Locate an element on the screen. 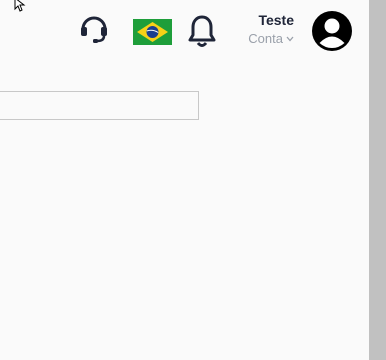 This screenshot has width=386, height=360. user-avatar-icon is located at coordinates (332, 31).